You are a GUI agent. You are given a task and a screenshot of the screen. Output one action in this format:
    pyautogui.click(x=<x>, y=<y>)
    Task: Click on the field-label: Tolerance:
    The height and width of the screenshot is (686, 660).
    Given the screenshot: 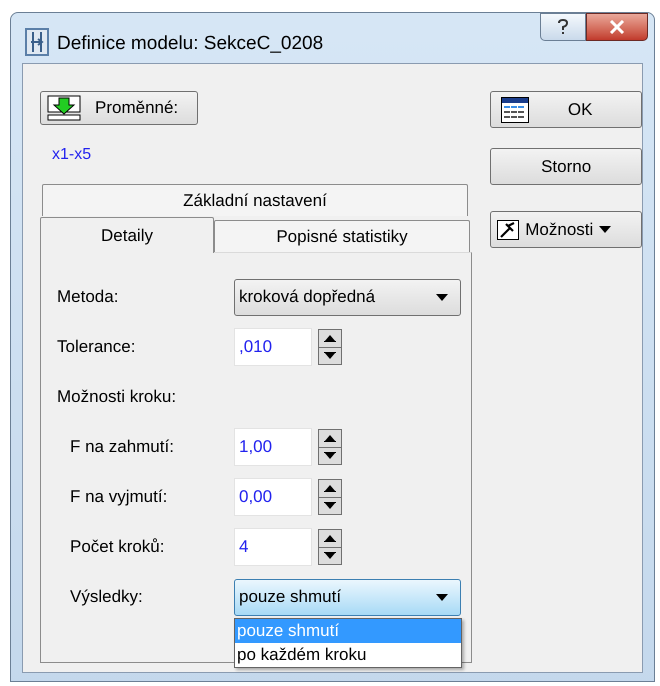 What is the action you would take?
    pyautogui.click(x=96, y=347)
    